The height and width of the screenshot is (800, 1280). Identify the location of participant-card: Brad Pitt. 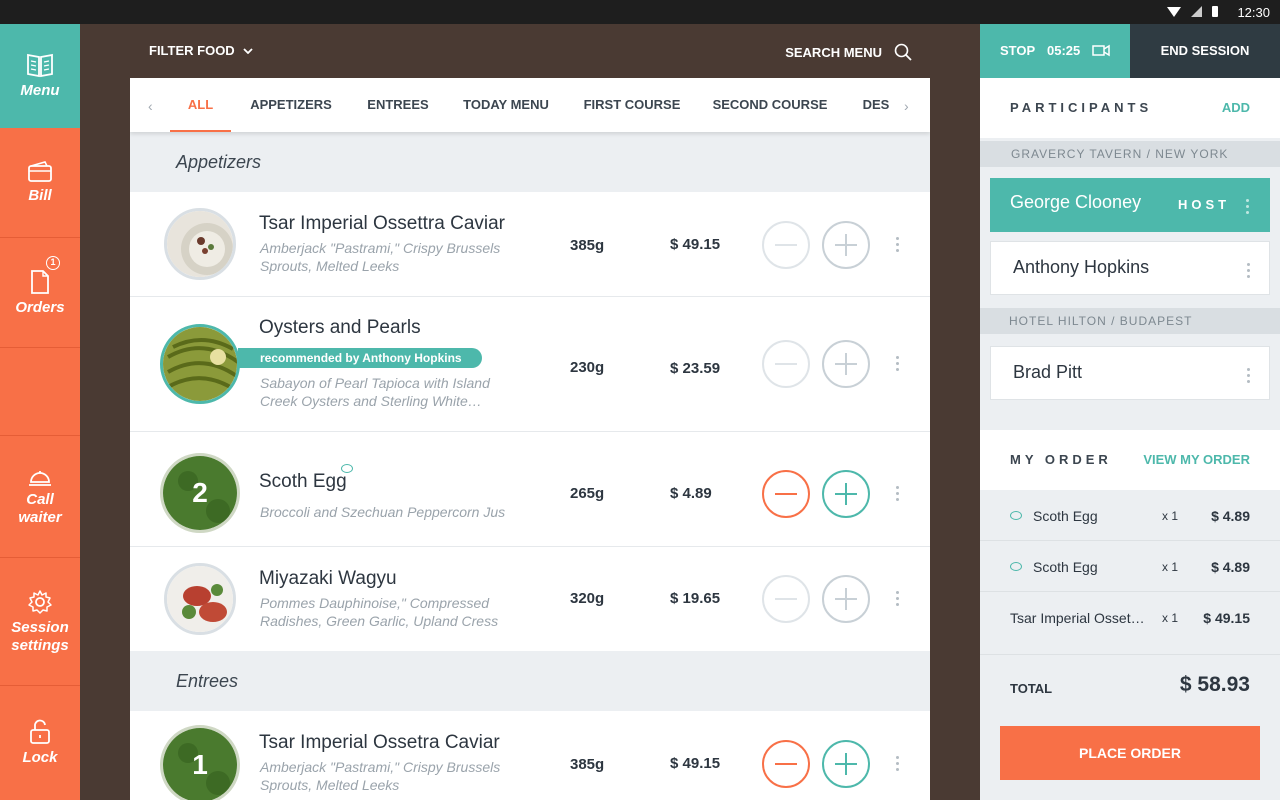
(1130, 373).